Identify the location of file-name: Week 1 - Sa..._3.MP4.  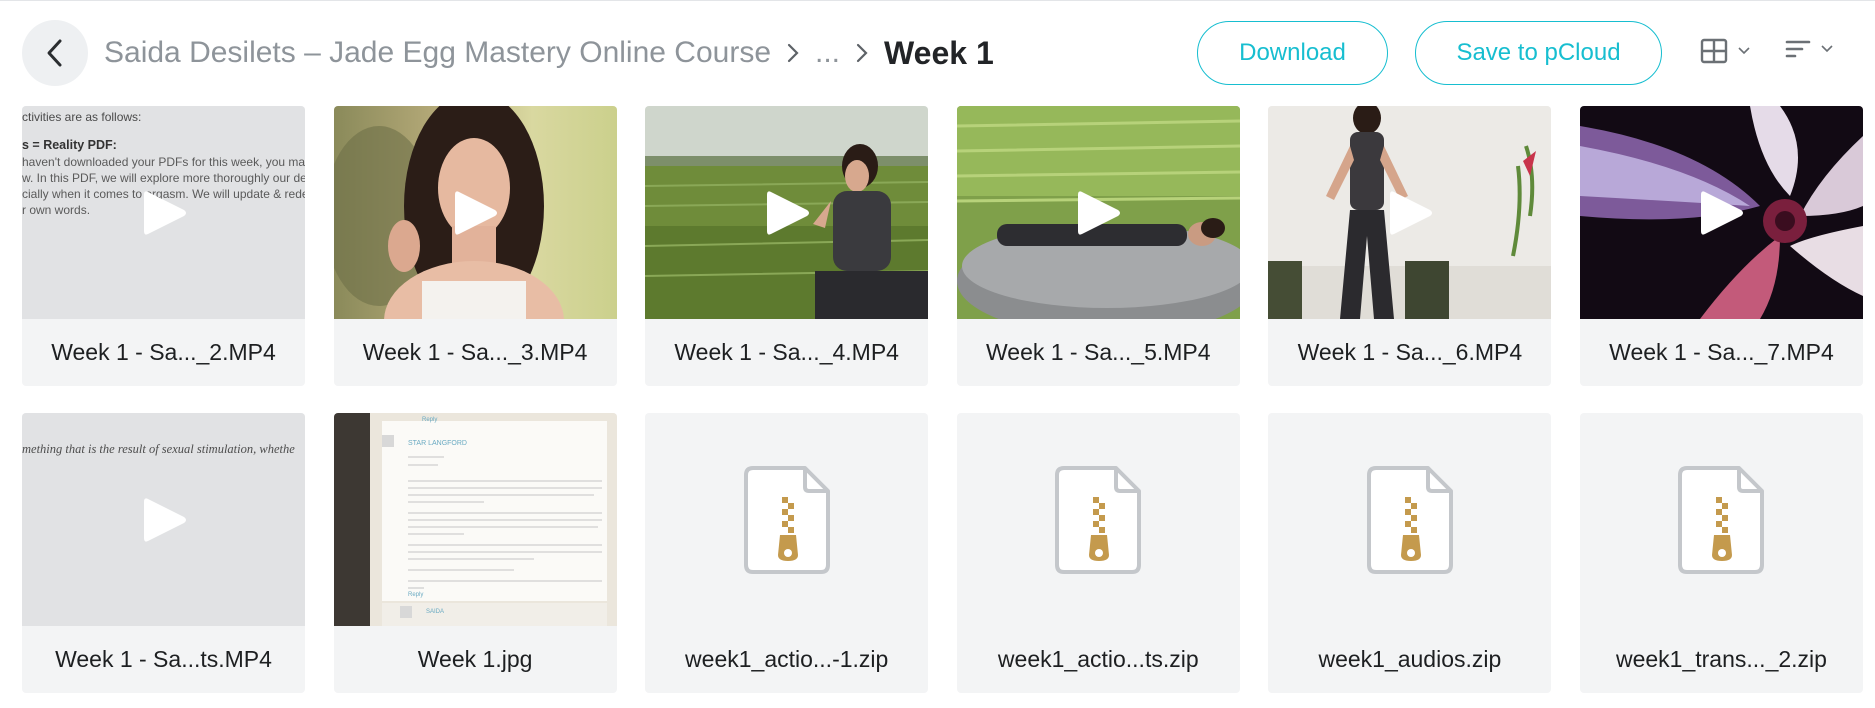
(475, 352).